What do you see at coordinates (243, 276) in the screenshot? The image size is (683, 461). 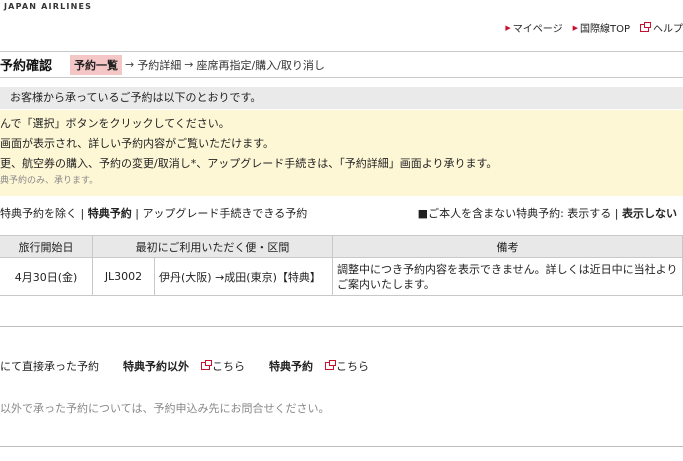 I see `cell-route: 伊丹(大阪) →成田(東京)【特典】` at bounding box center [243, 276].